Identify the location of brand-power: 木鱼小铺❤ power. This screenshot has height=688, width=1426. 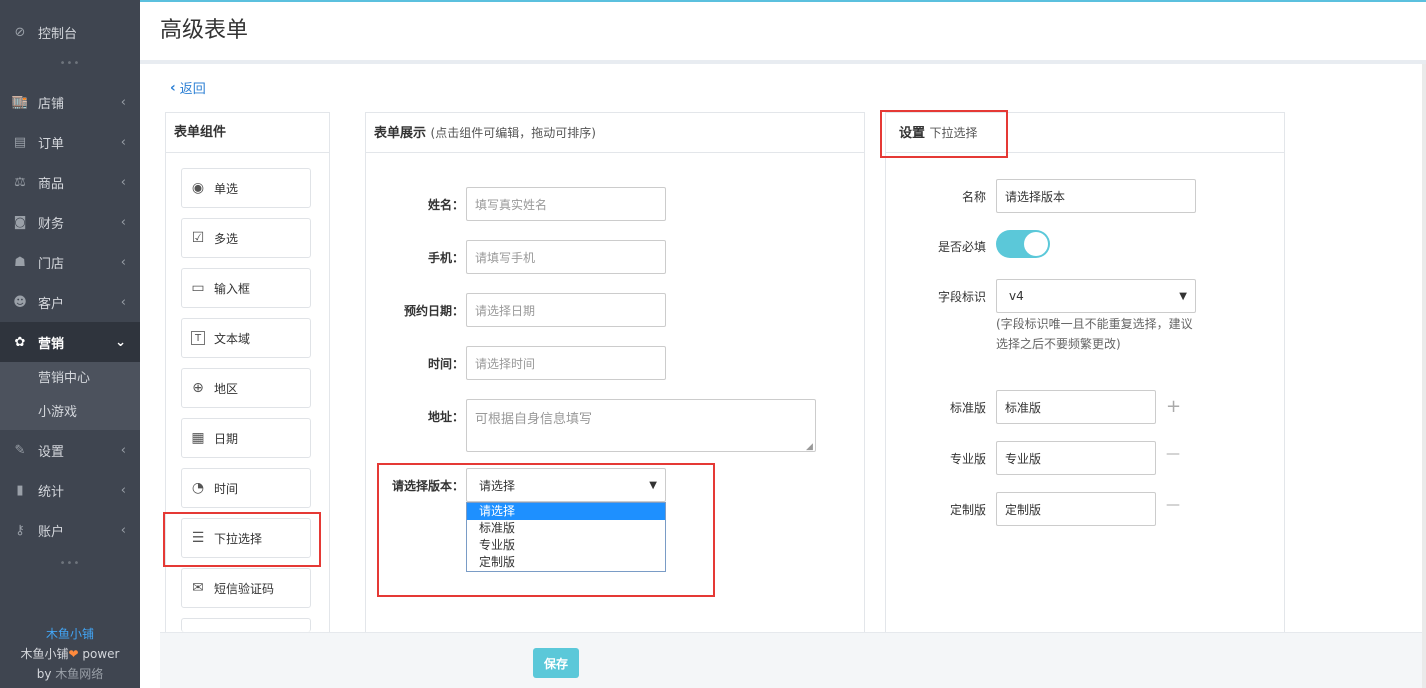
(70, 654).